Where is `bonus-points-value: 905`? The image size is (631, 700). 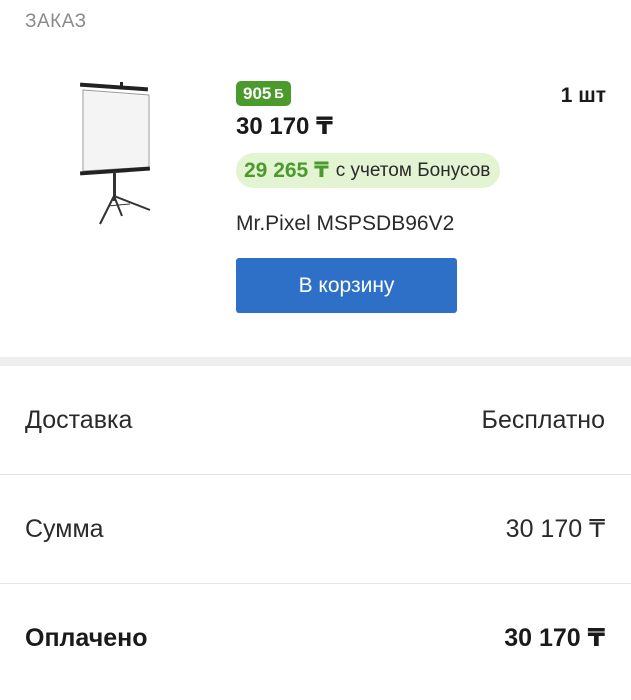 bonus-points-value: 905 is located at coordinates (257, 93).